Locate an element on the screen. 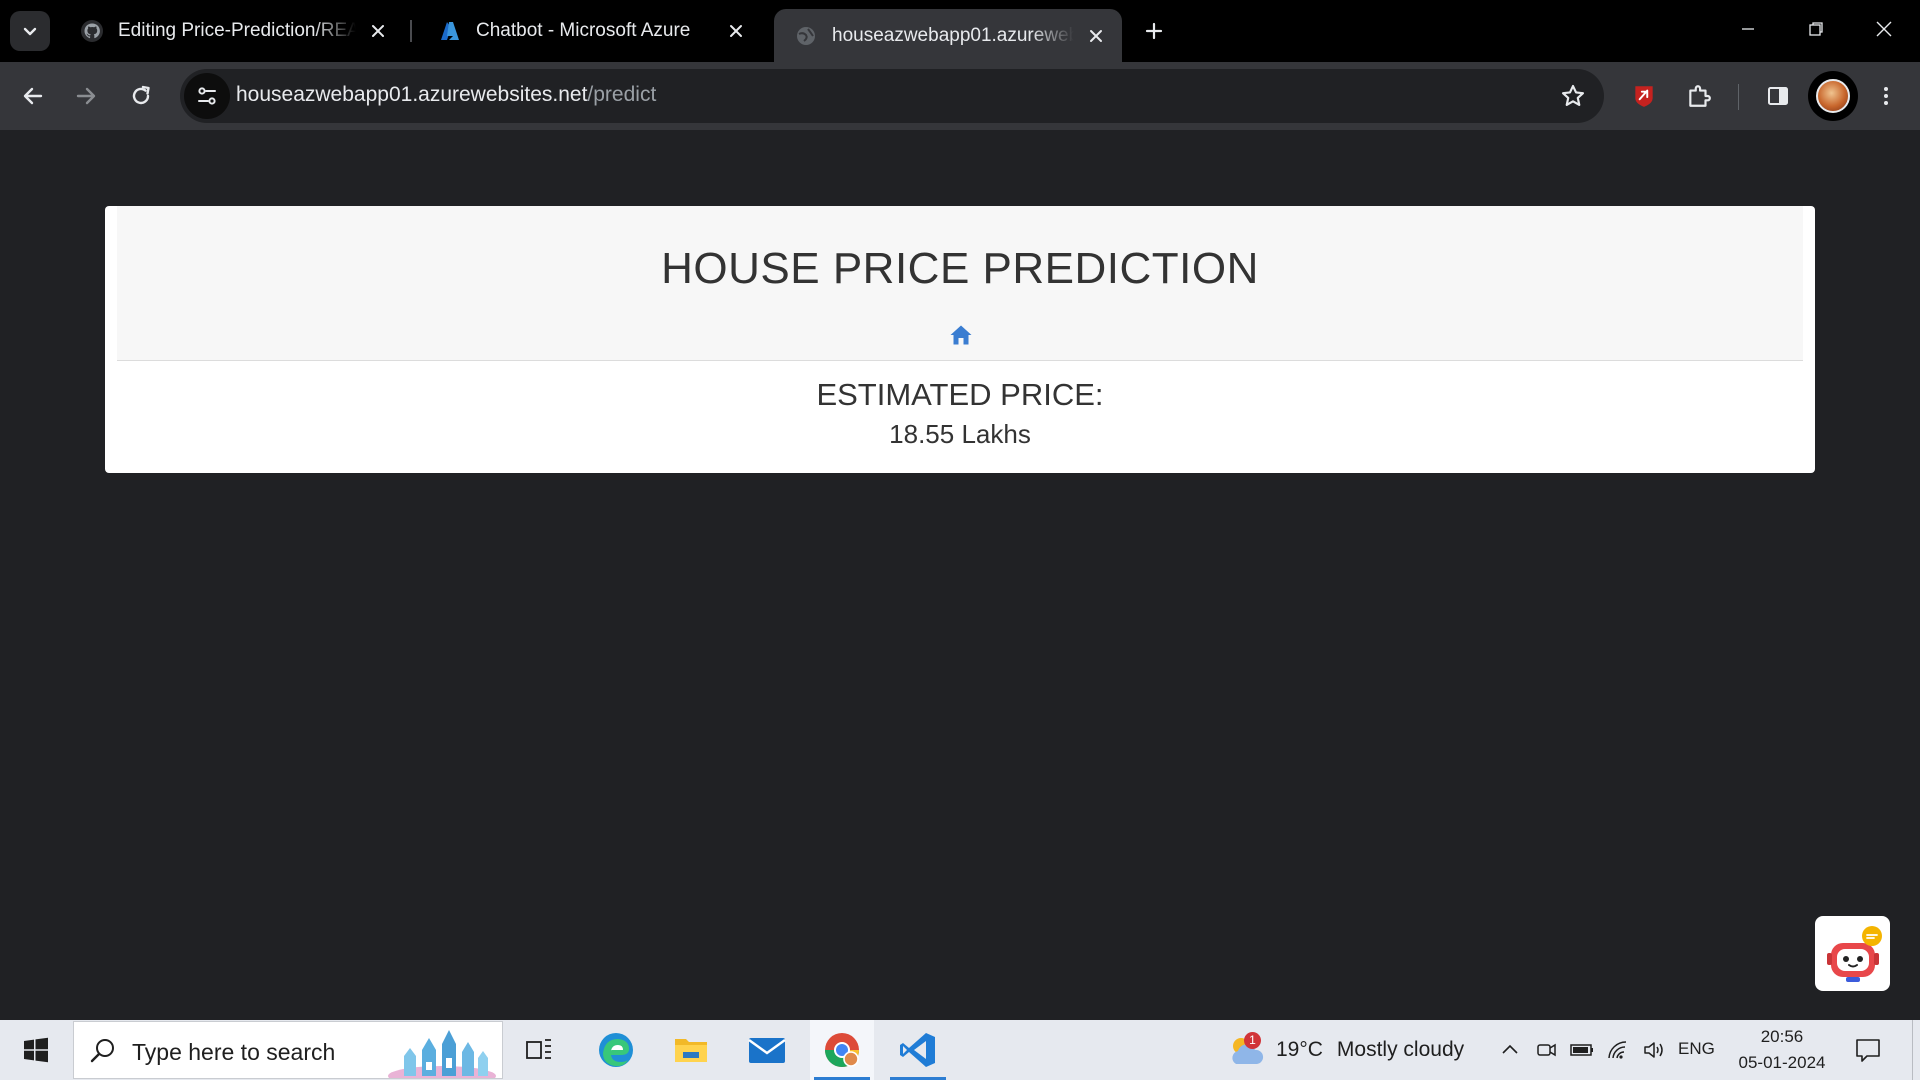 The height and width of the screenshot is (1080, 1920). chevron-up-icon is located at coordinates (1510, 1049).